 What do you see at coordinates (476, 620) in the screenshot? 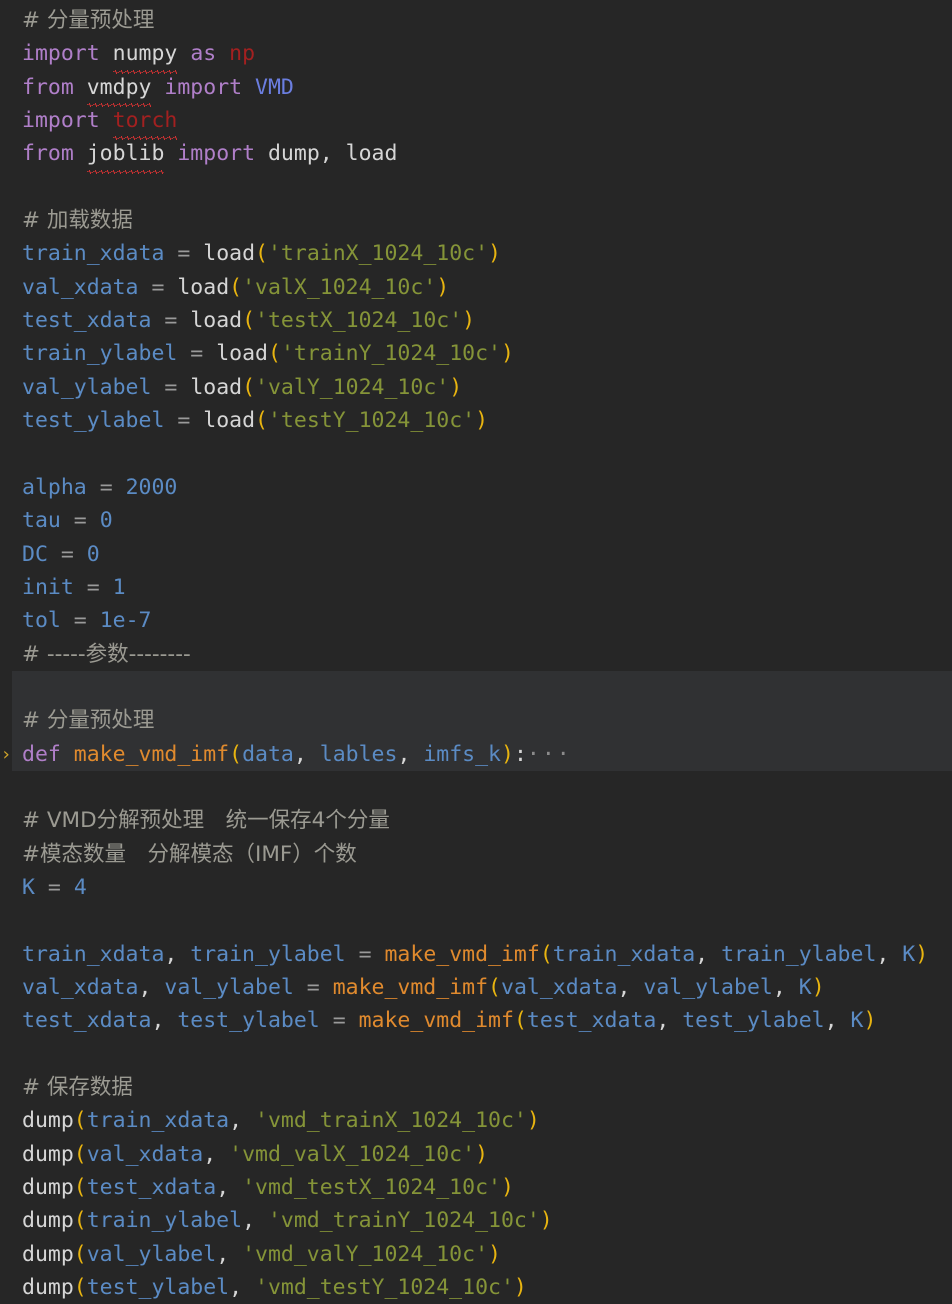
I see `code-line: tol = 1e-7` at bounding box center [476, 620].